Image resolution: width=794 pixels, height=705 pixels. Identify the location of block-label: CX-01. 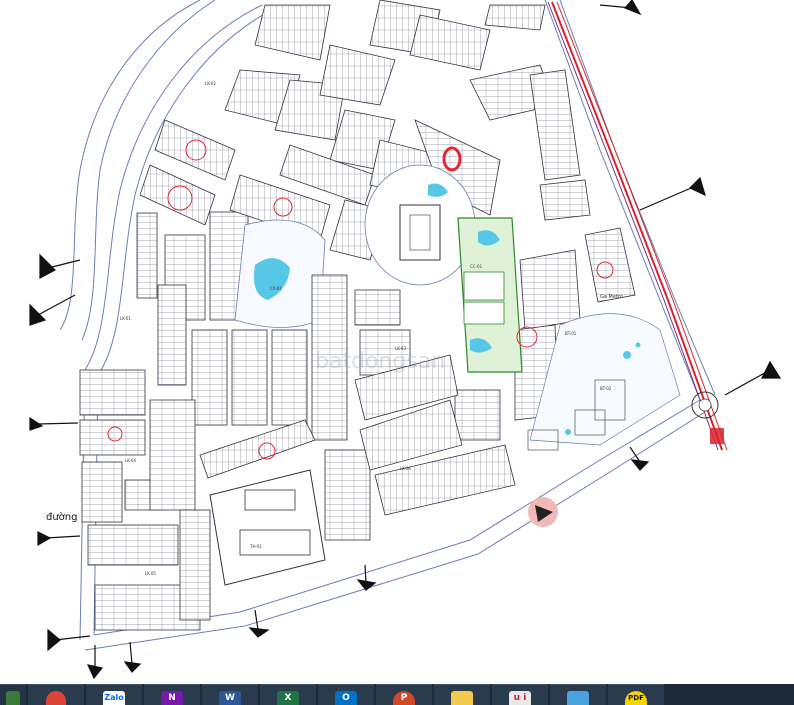
(276, 288).